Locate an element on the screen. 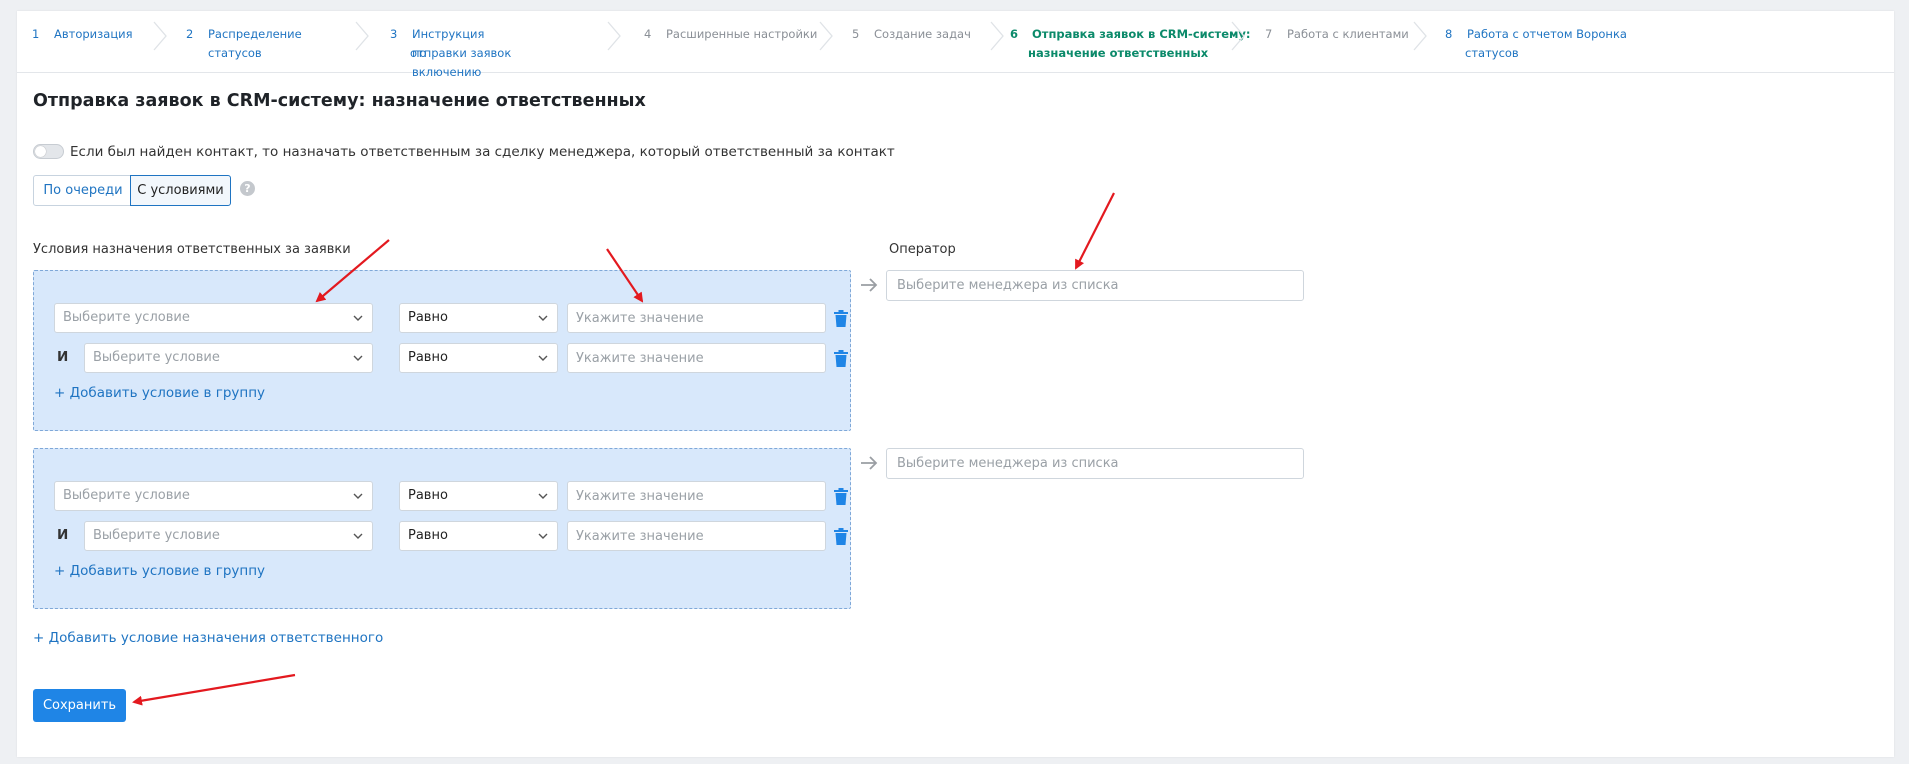  mode-conditions-button: С условиями is located at coordinates (180, 190).